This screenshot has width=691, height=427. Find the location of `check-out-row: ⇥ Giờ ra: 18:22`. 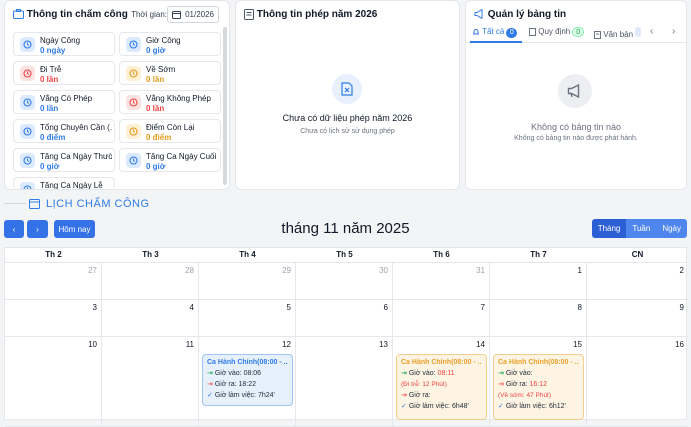

check-out-row: ⇥ Giờ ra: 18:22 is located at coordinates (247, 384).